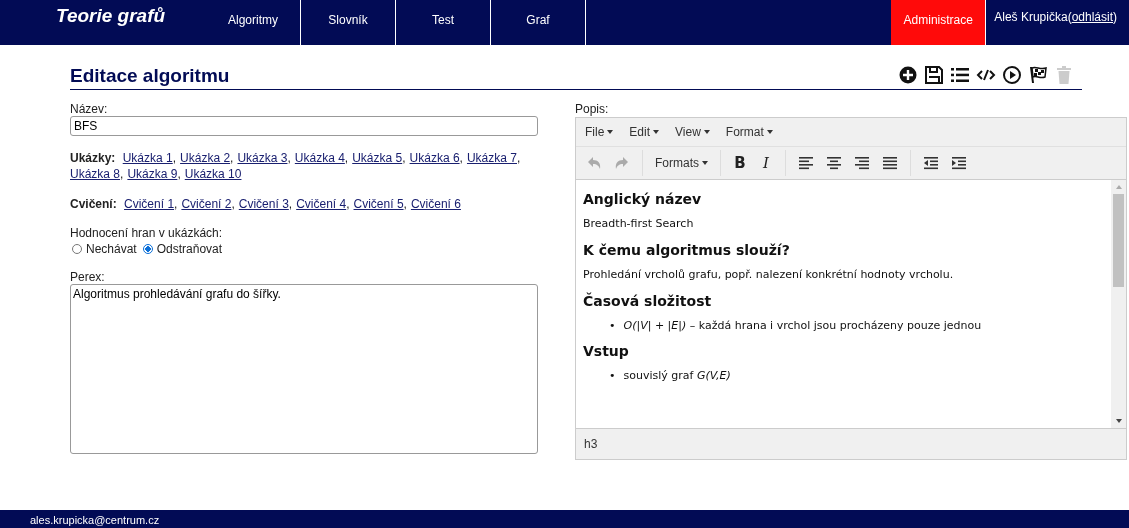 This screenshot has height=528, width=1129. I want to click on align-justify-icon, so click(890, 163).